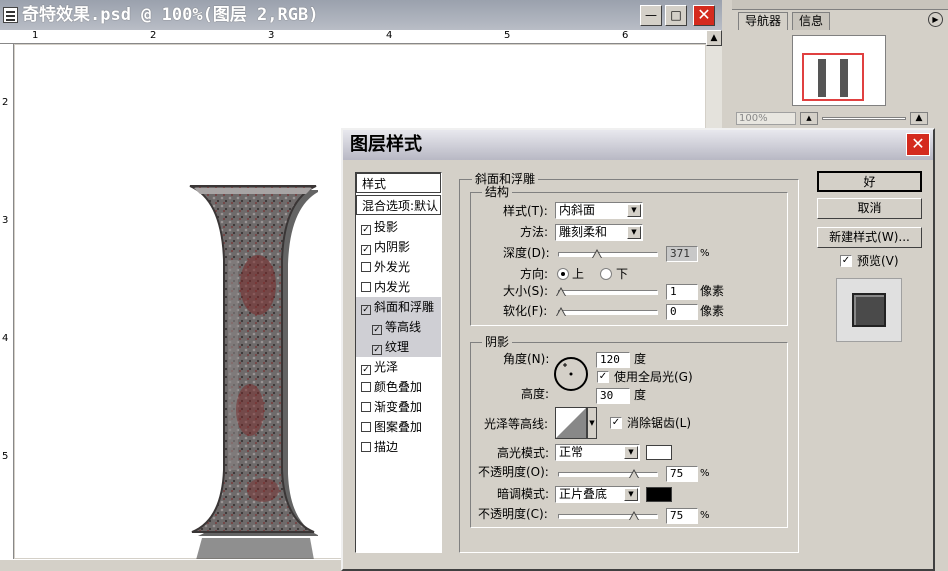 Image resolution: width=948 pixels, height=571 pixels. What do you see at coordinates (651, 15) in the screenshot?
I see `minimize-button: —` at bounding box center [651, 15].